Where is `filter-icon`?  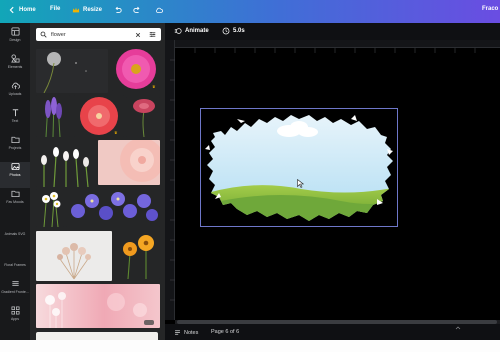
filter-icon is located at coordinates (152, 34).